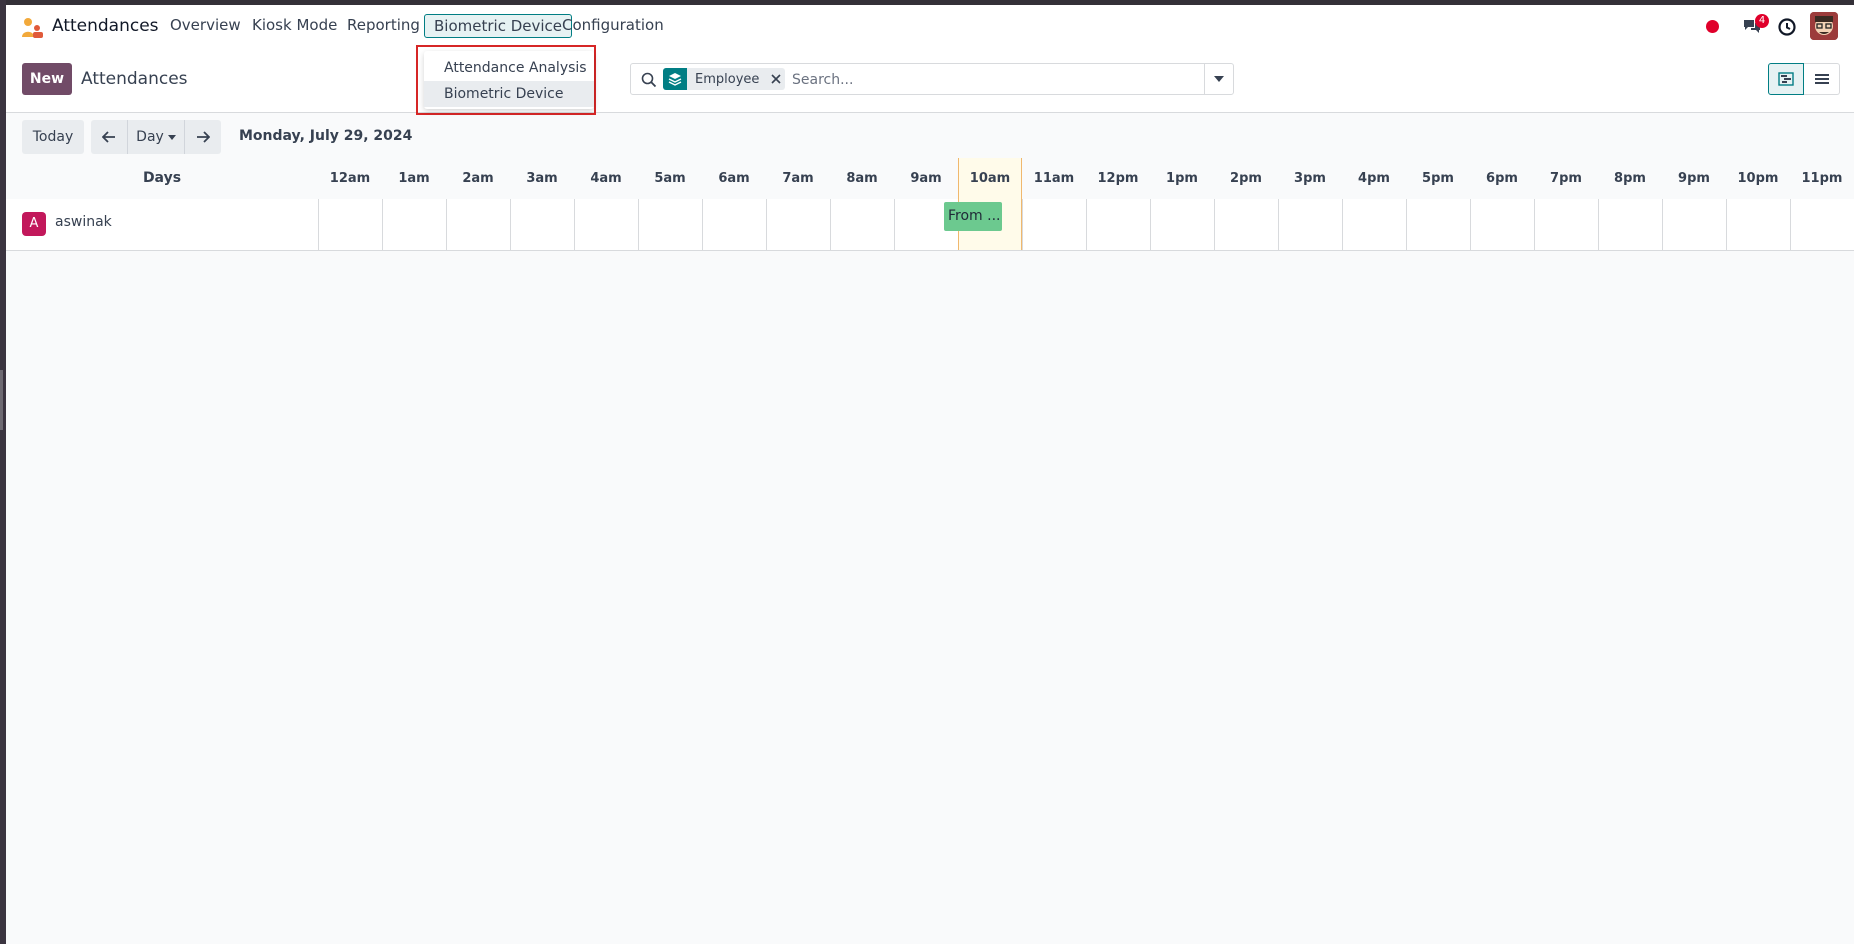 This screenshot has height=944, width=1854. Describe the element at coordinates (326, 136) in the screenshot. I see `current-date-label: Monday, July 29, 2024` at that location.